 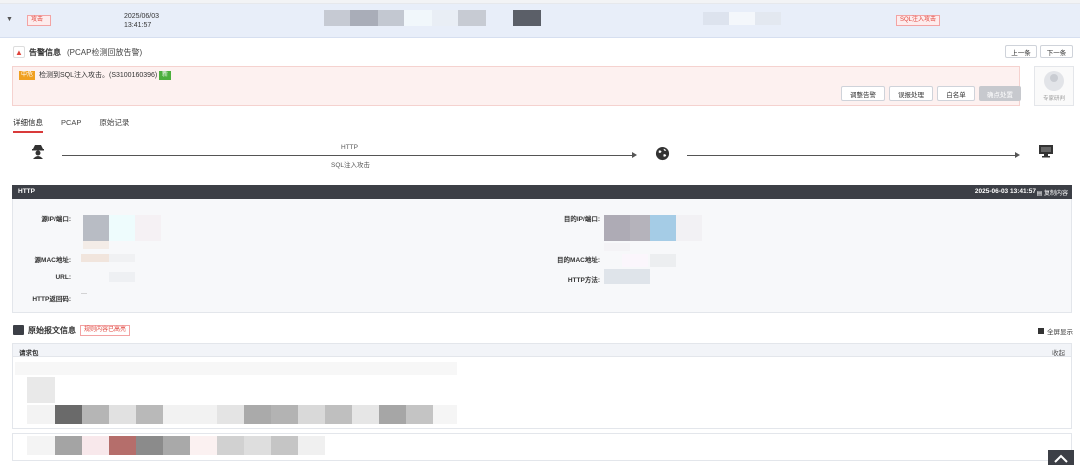 I want to click on http-panel-timestamp: 2025-06-03 13:41:57, so click(x=1005, y=191).